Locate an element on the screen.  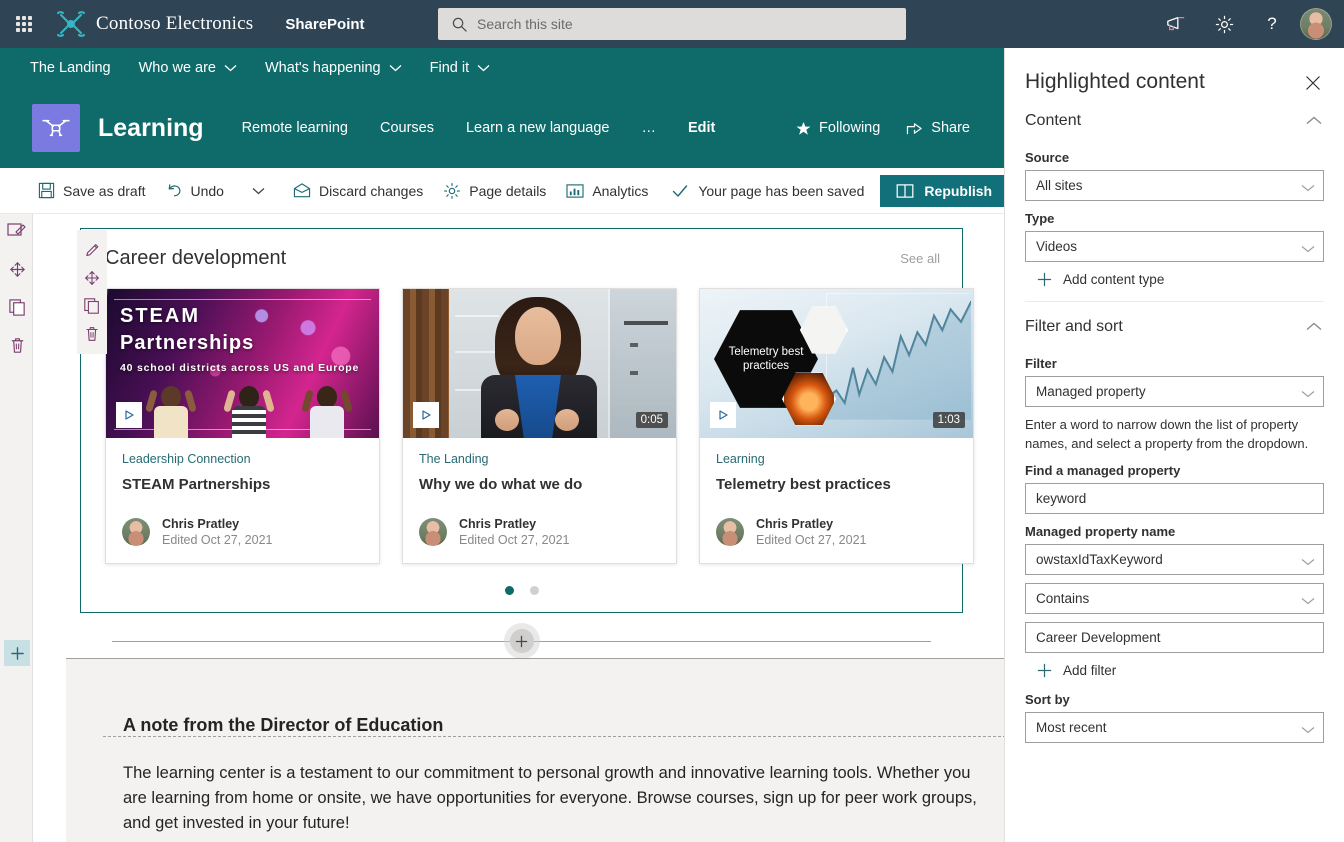
filter-sort-group-title: Filter and sort is located at coordinates (1074, 326).